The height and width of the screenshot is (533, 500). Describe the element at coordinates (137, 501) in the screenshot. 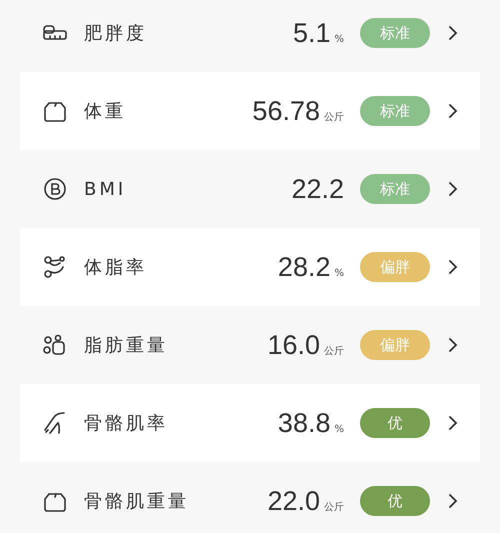

I see `metric-label: 骨骼肌重量` at that location.